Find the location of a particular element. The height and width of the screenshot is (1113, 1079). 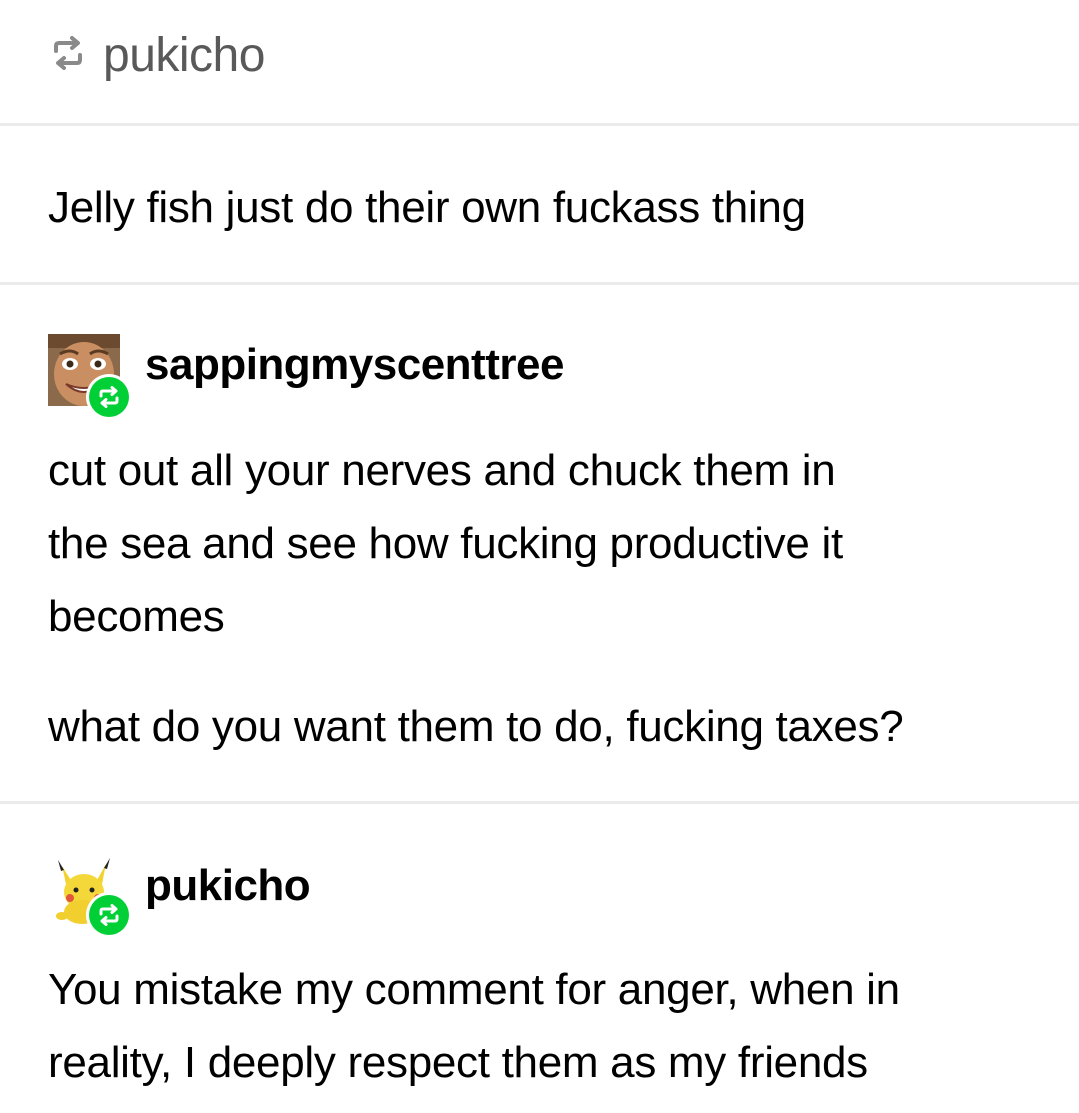

username-pukicho: pukicho is located at coordinates (228, 886).